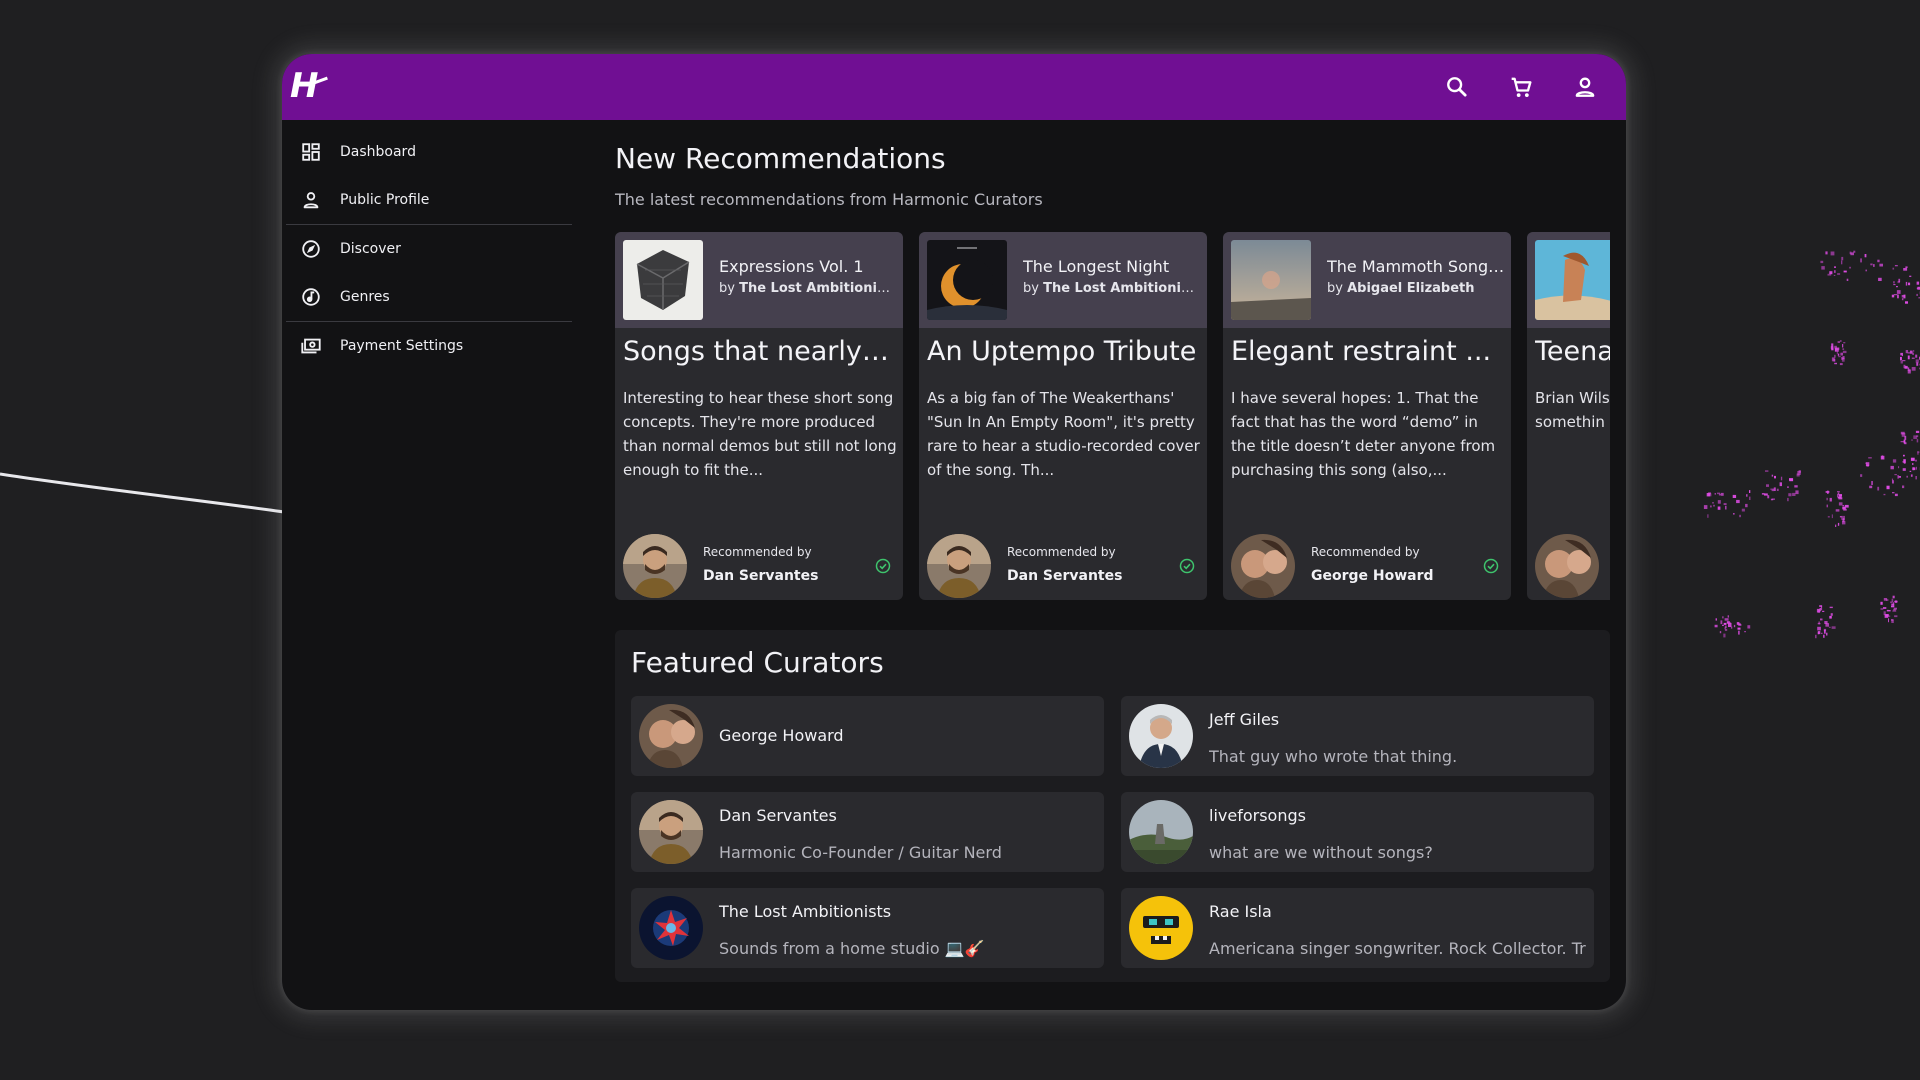  Describe the element at coordinates (1271, 280) in the screenshot. I see `album-art` at that location.